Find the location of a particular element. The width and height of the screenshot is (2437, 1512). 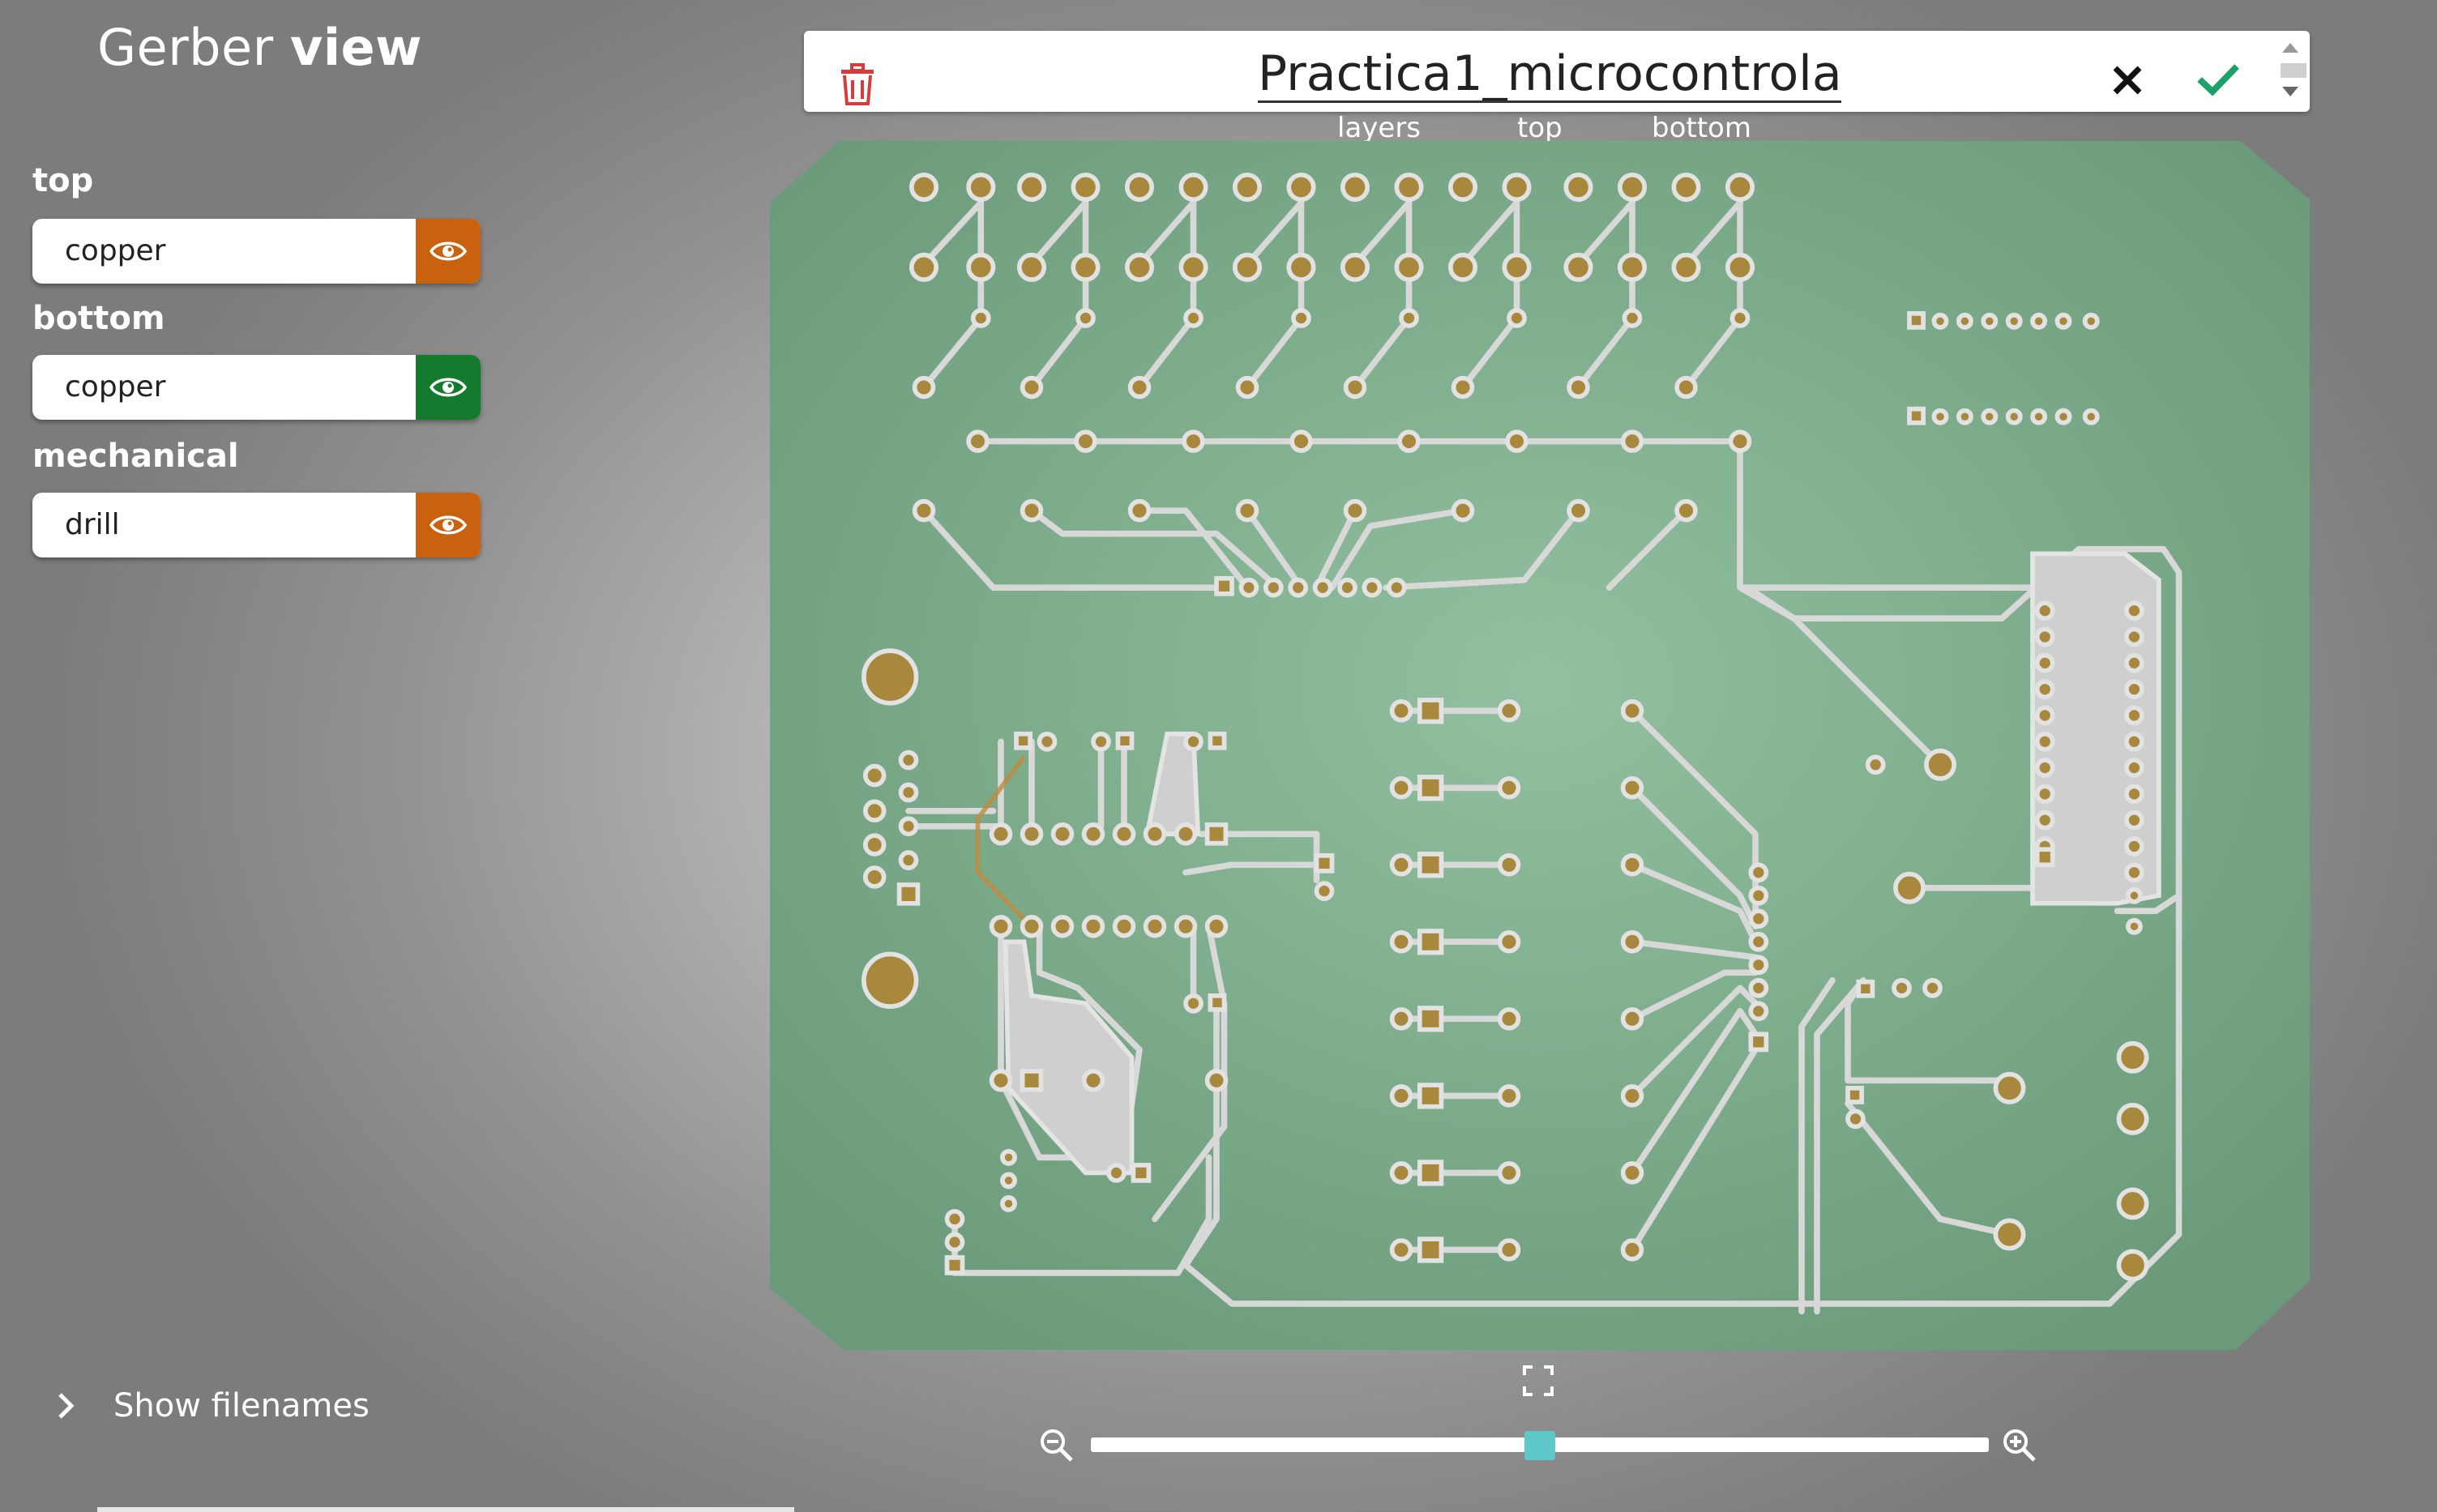

caret-up-icon is located at coordinates (2290, 48).